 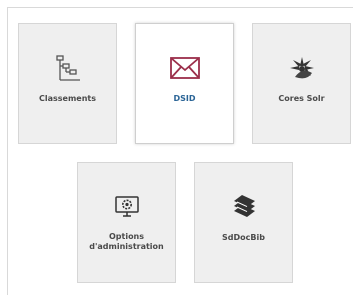 I want to click on tile-label: Options d'administration, so click(x=126, y=241).